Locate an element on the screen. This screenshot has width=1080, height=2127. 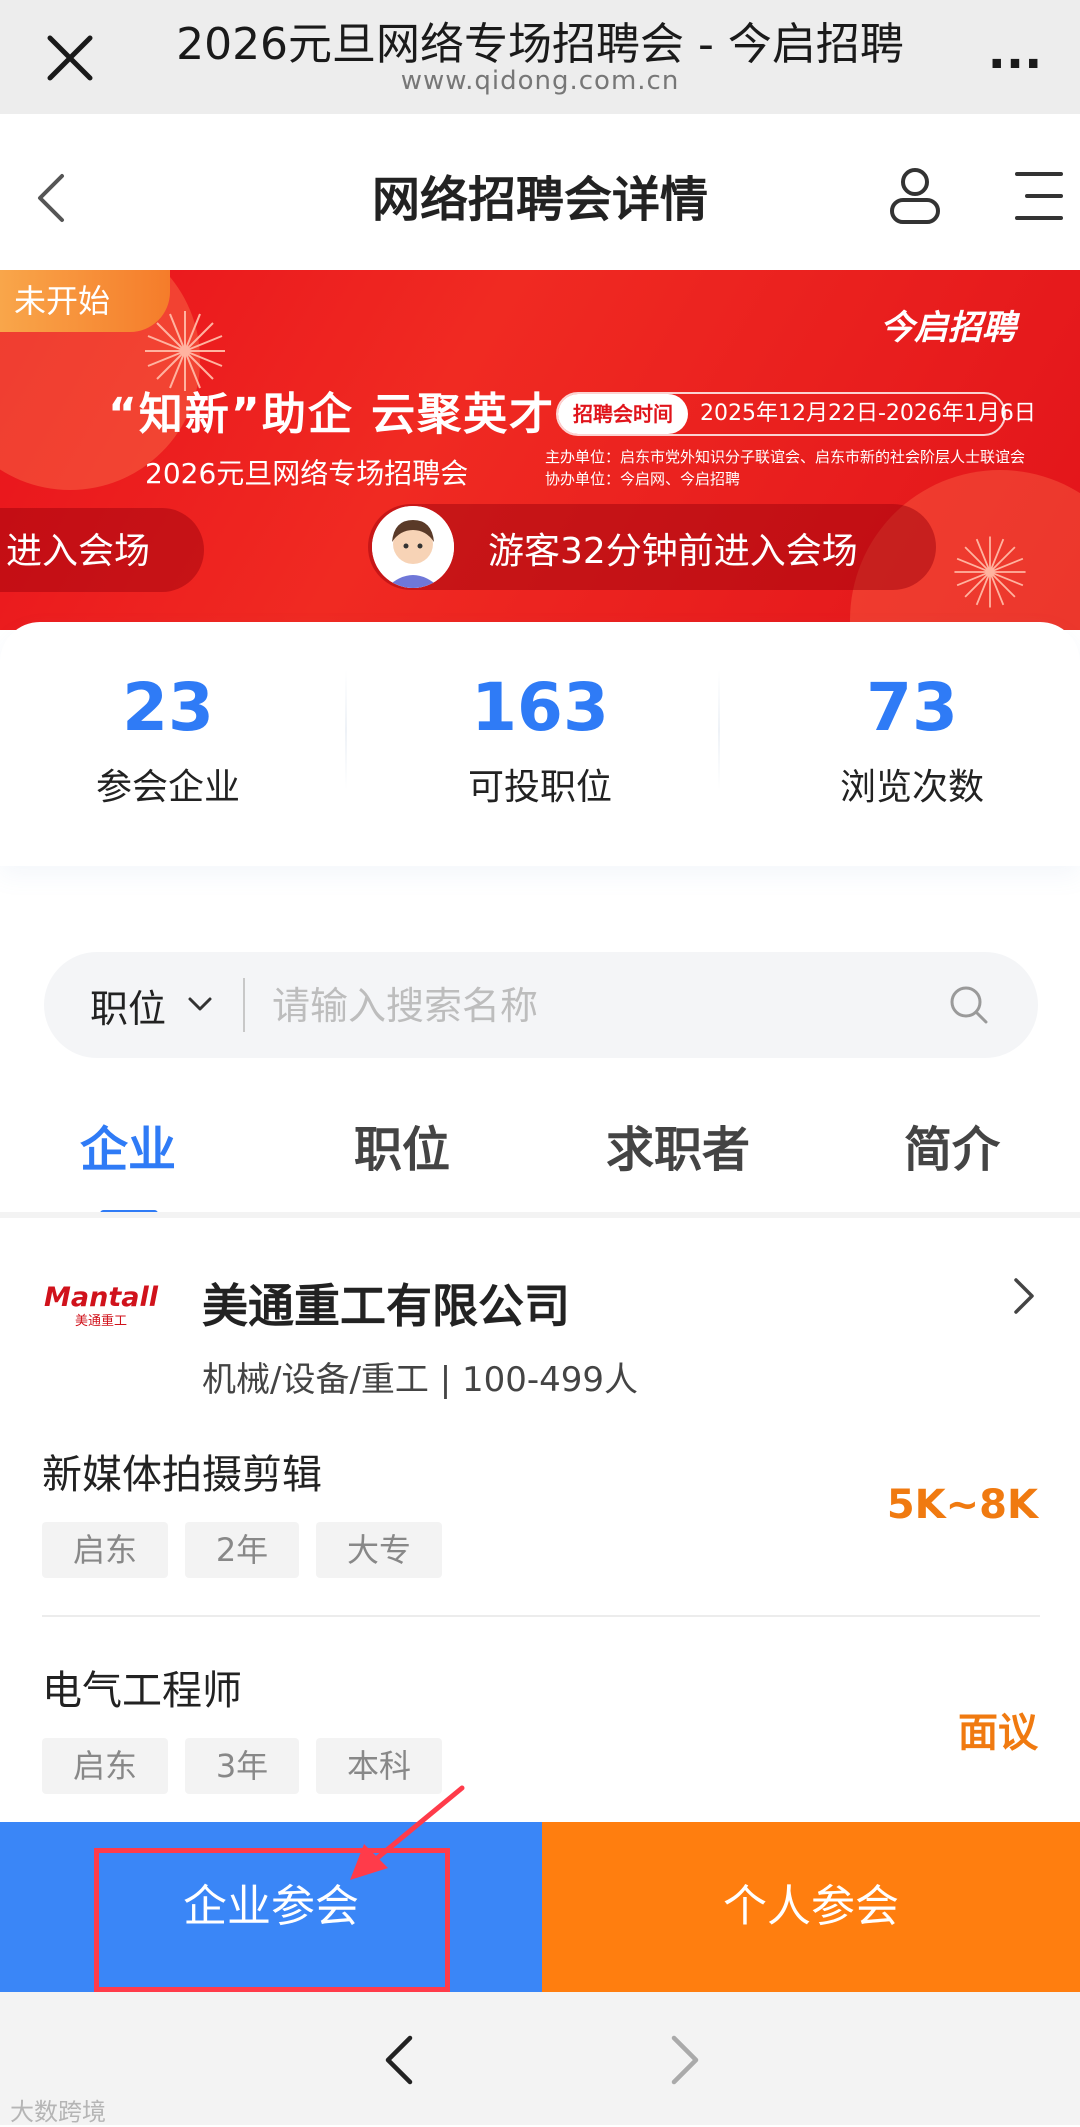
stat-label: 参会企业 is located at coordinates (167, 787).